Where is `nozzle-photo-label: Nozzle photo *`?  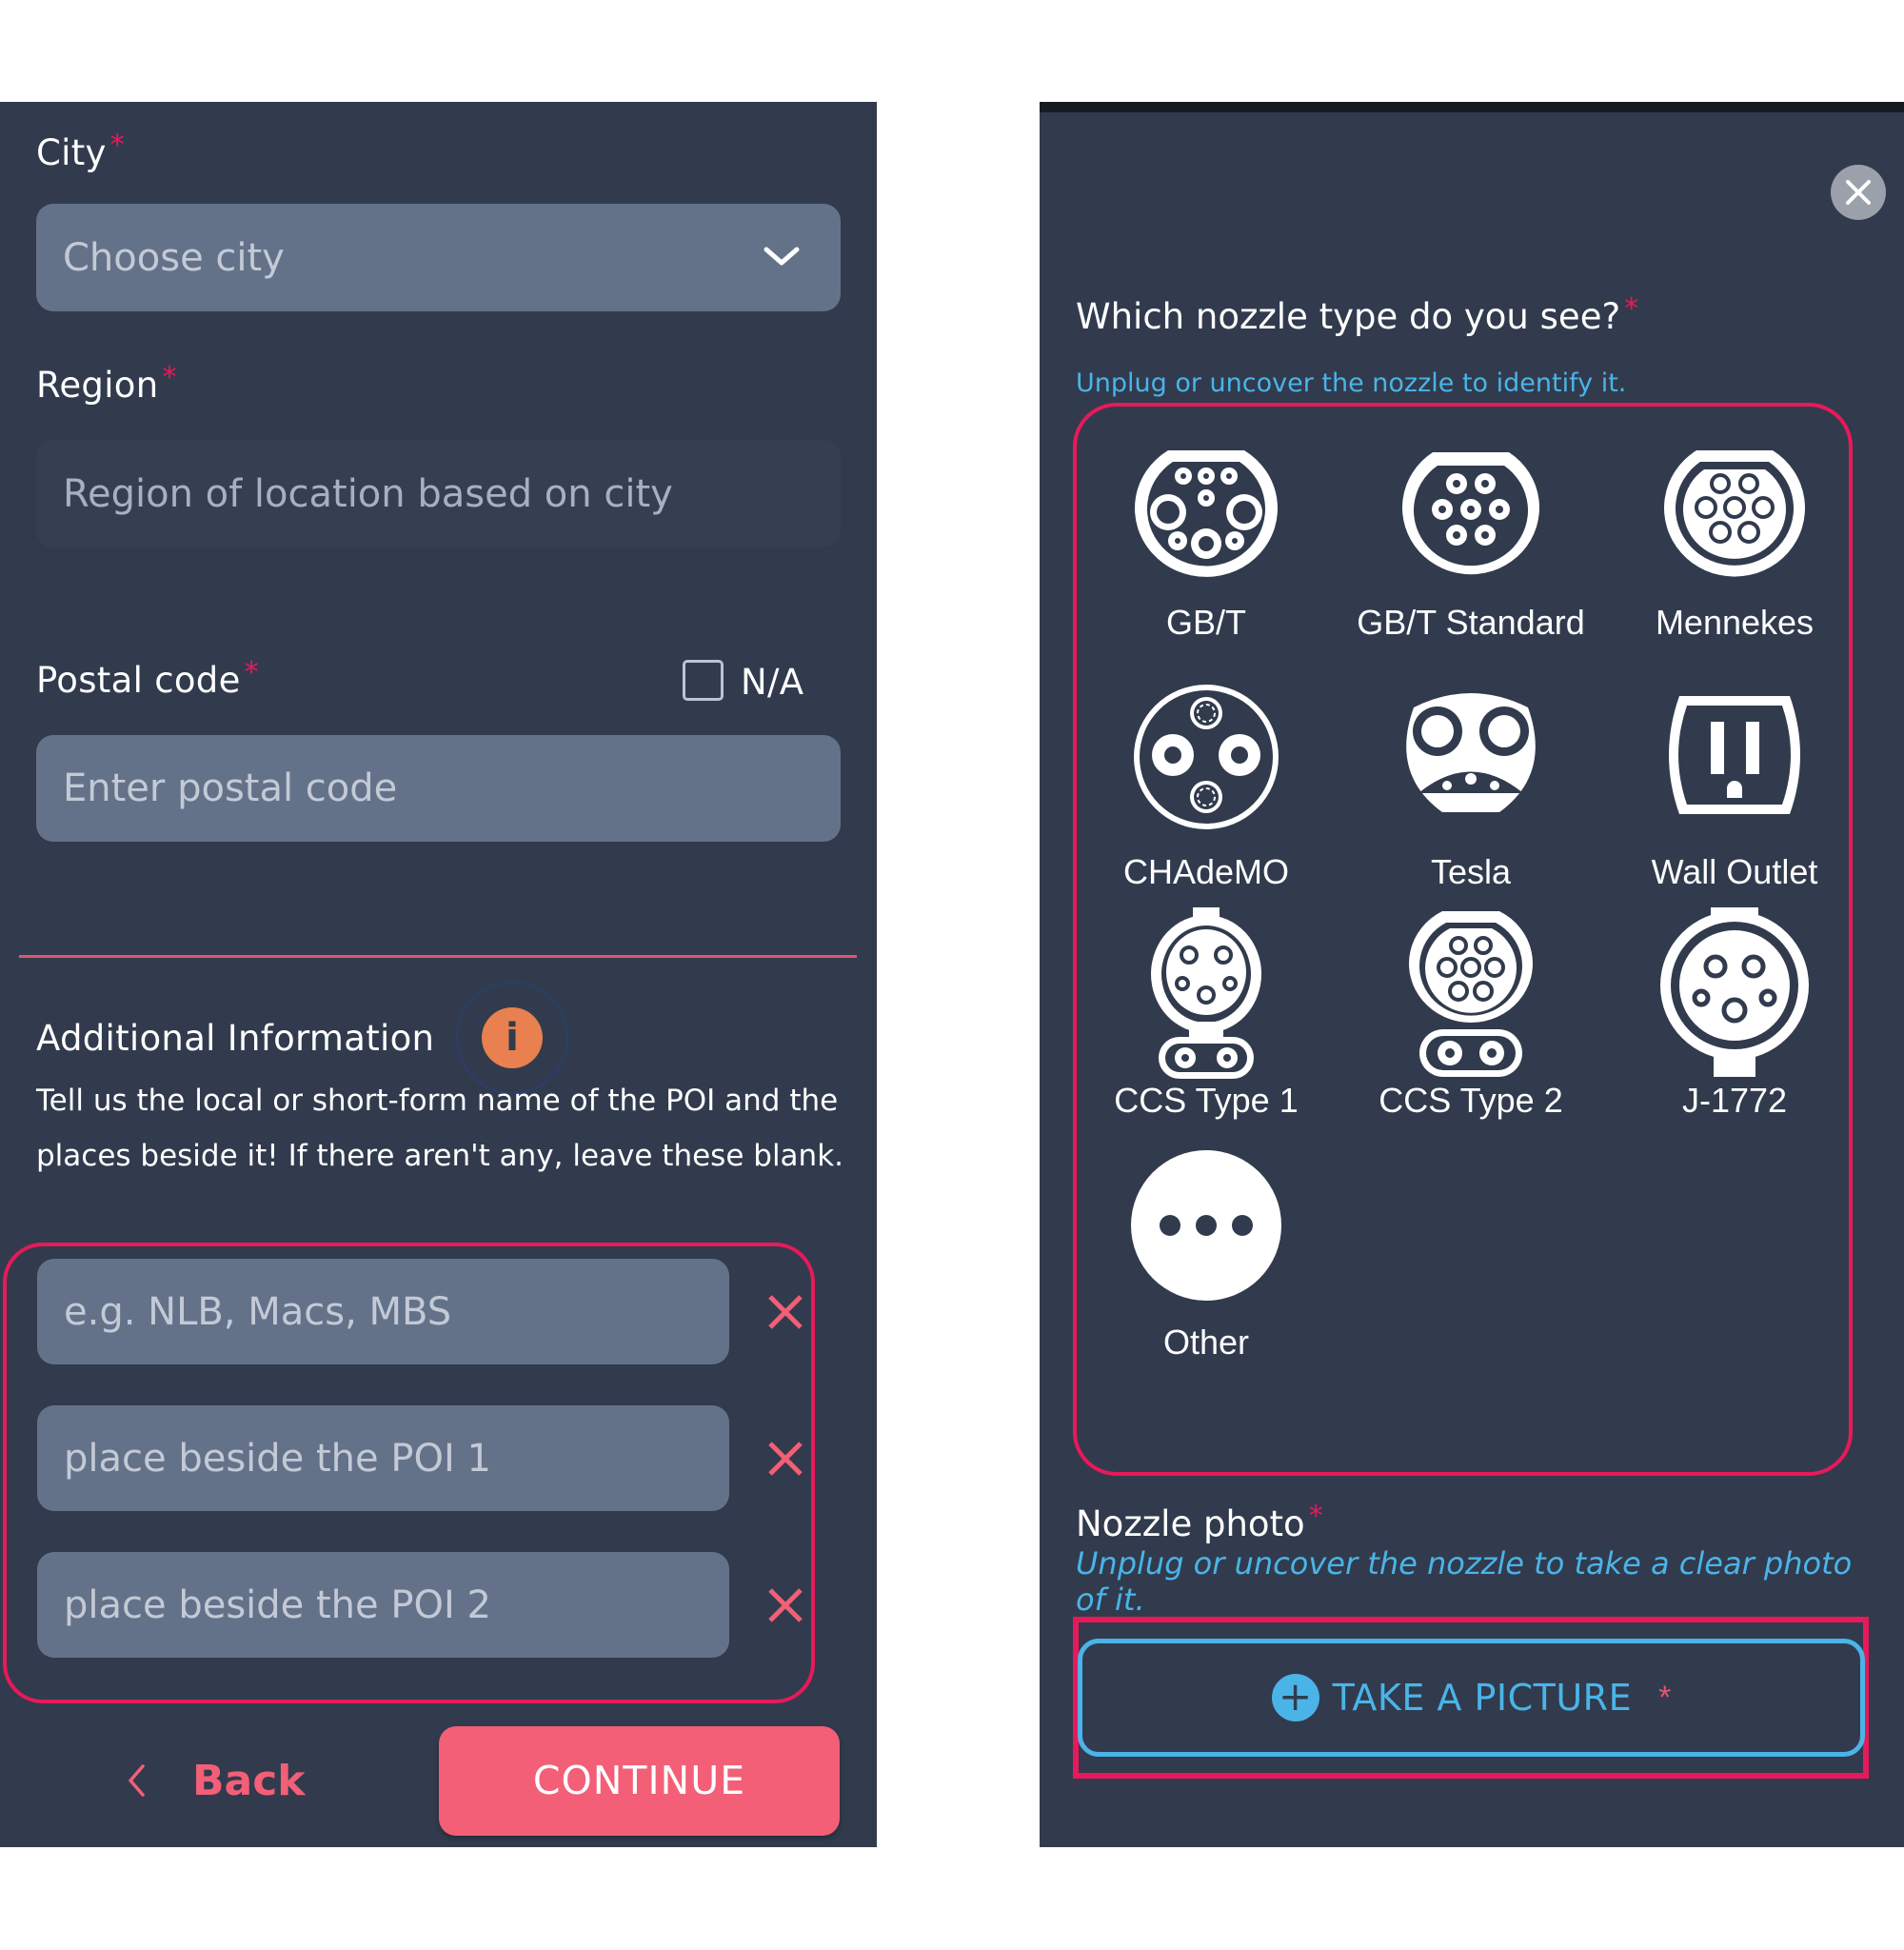 nozzle-photo-label: Nozzle photo * is located at coordinates (1199, 1522).